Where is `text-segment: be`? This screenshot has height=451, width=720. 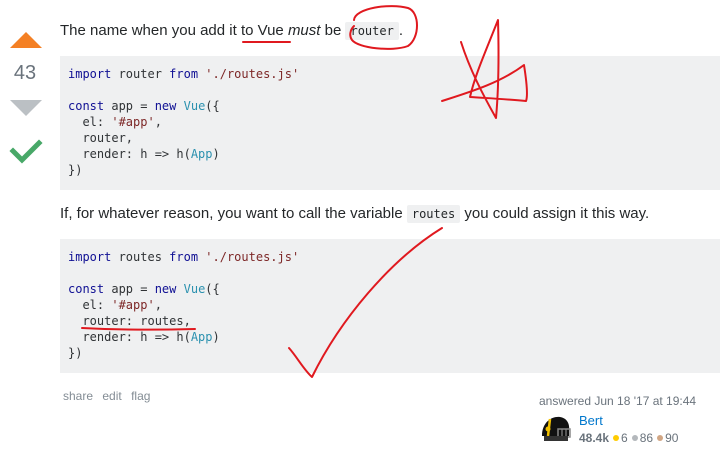
text-segment: be is located at coordinates (333, 30).